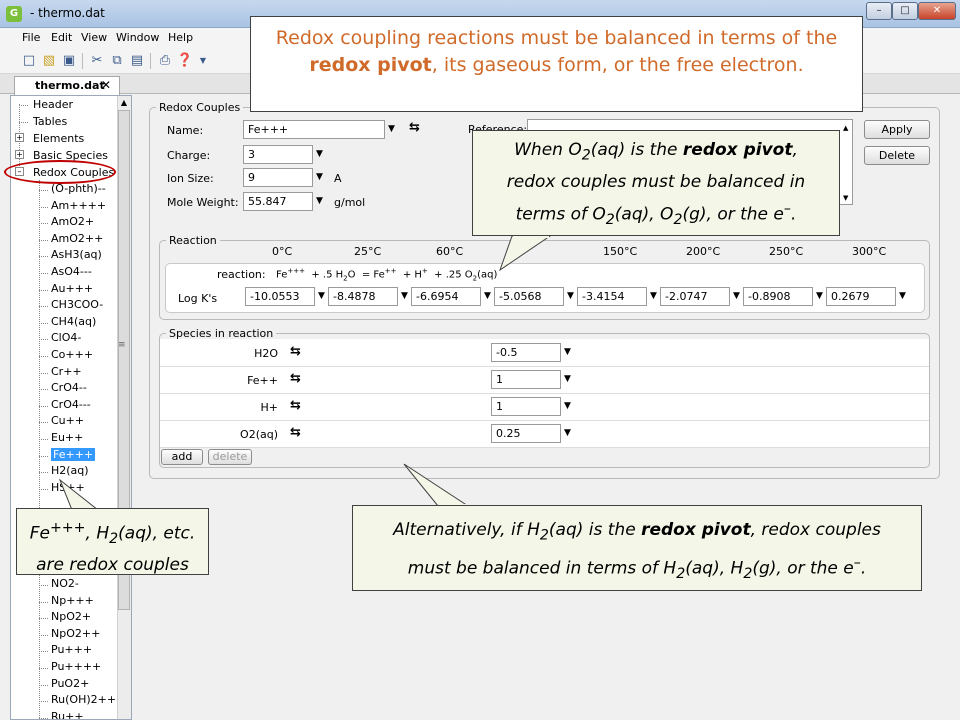 The image size is (960, 720). Describe the element at coordinates (67, 437) in the screenshot. I see `tree-item-species: Eu++` at that location.